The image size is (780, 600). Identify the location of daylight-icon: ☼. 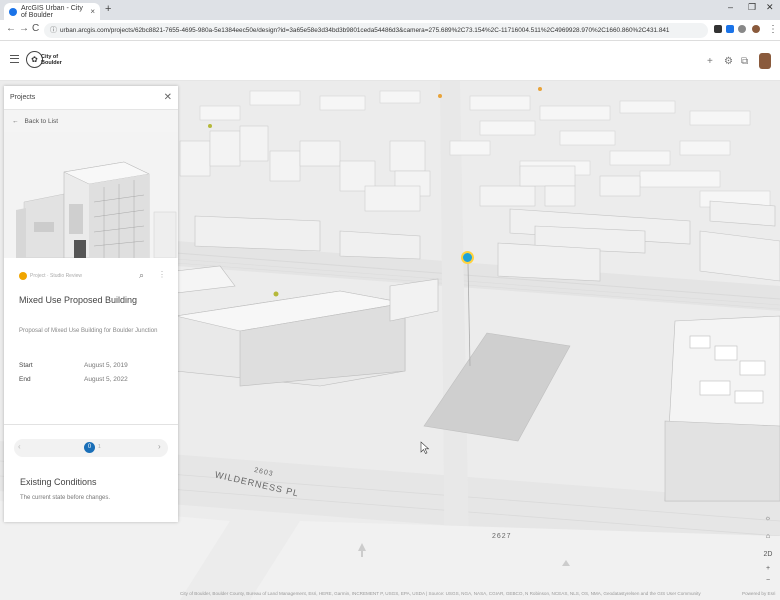
(768, 518).